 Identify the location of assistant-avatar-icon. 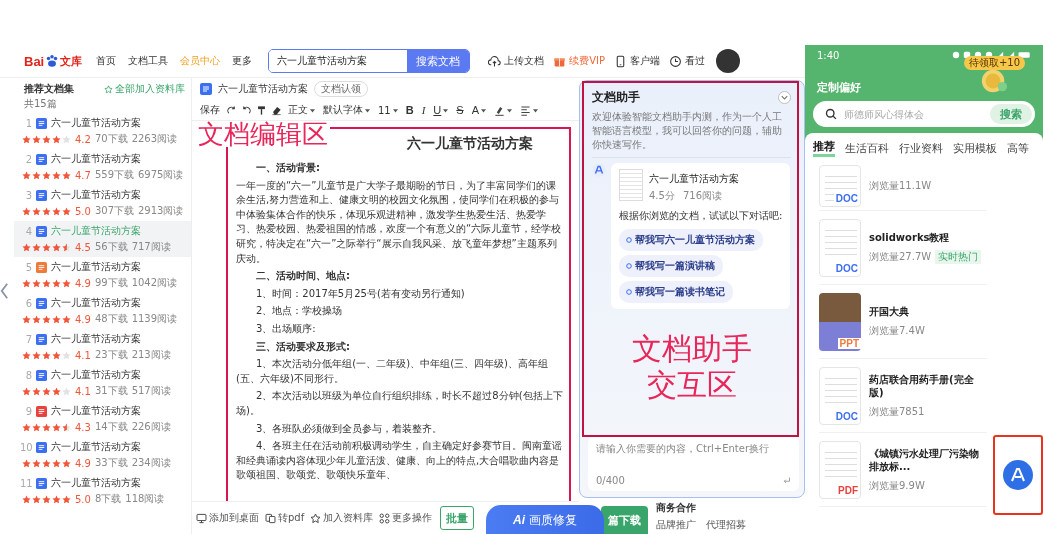
(599, 170).